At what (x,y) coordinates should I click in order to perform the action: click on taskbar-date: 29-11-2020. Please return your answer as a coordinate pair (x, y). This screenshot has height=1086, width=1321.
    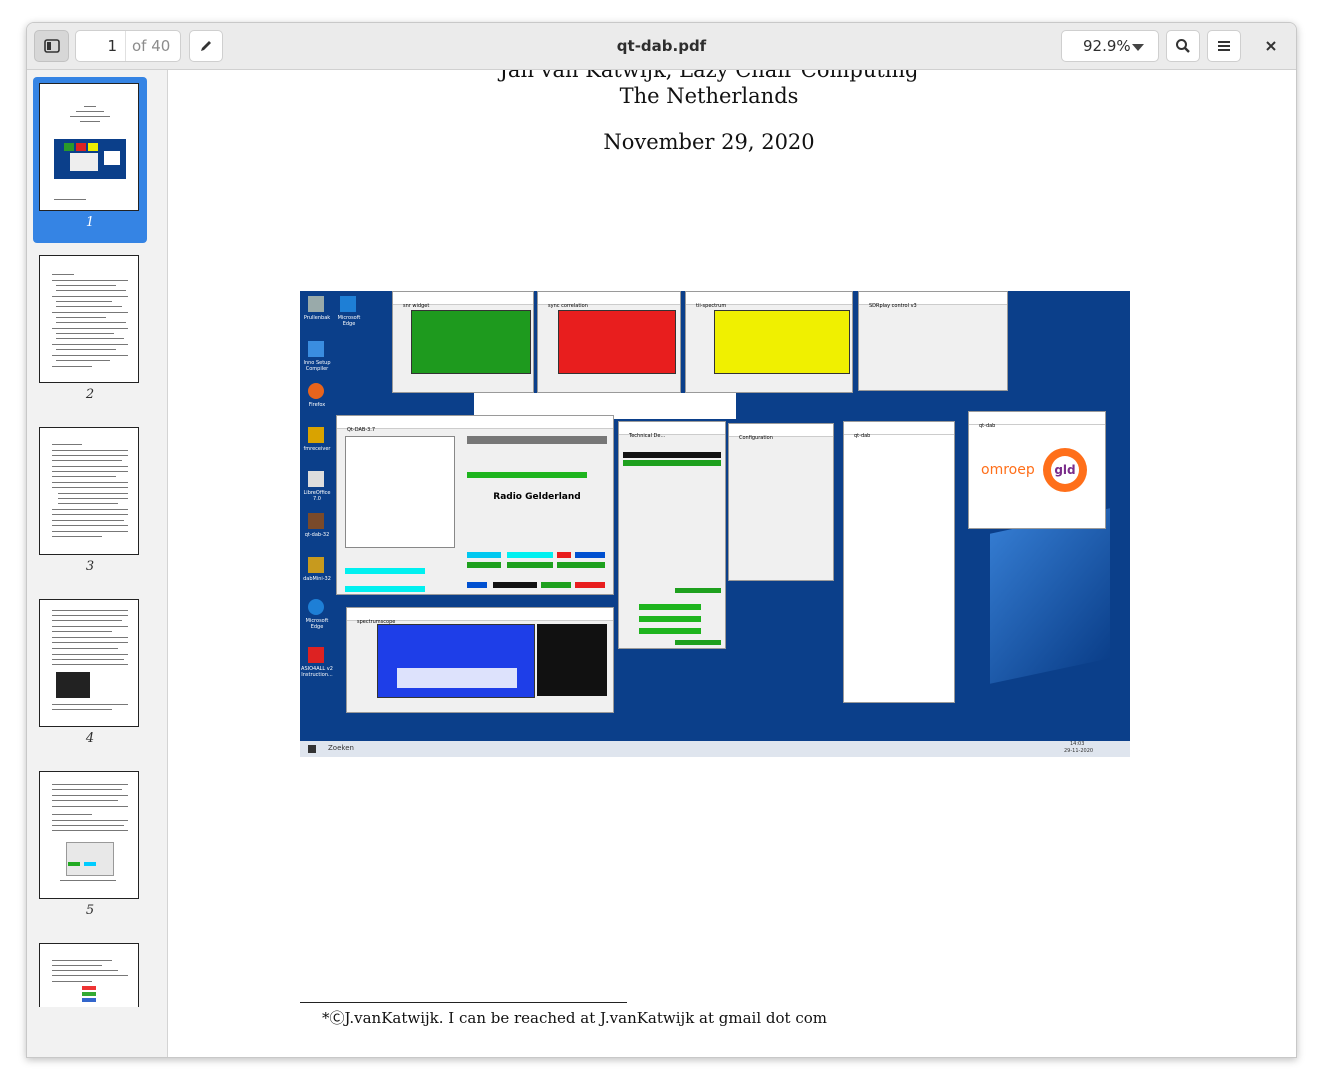
    Looking at the image, I should click on (1079, 751).